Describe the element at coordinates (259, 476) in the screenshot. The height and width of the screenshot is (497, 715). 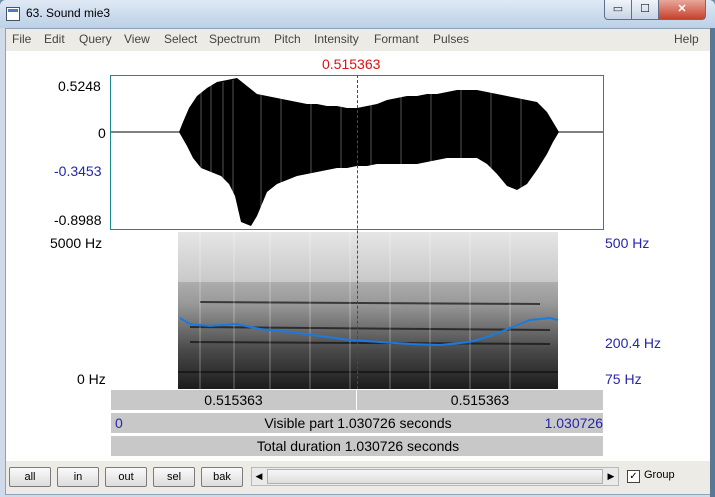
I see `scroll-left-icon: ◀` at that location.